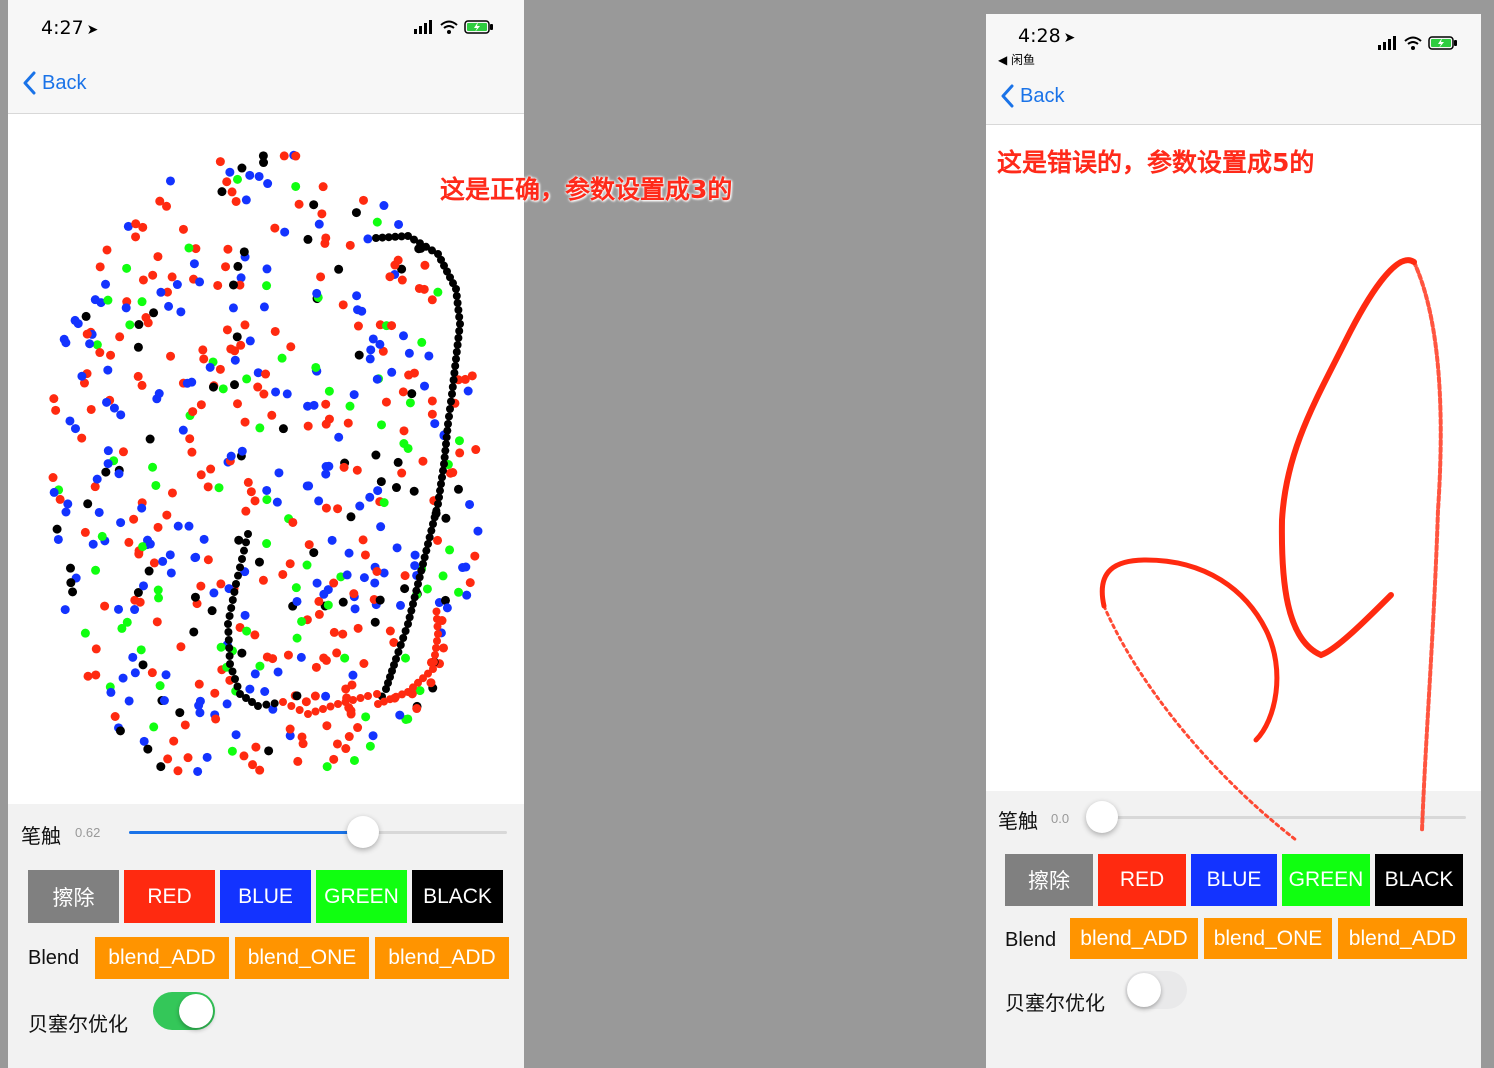  I want to click on bezier-label: 贝塞尔优化, so click(1055, 1003).